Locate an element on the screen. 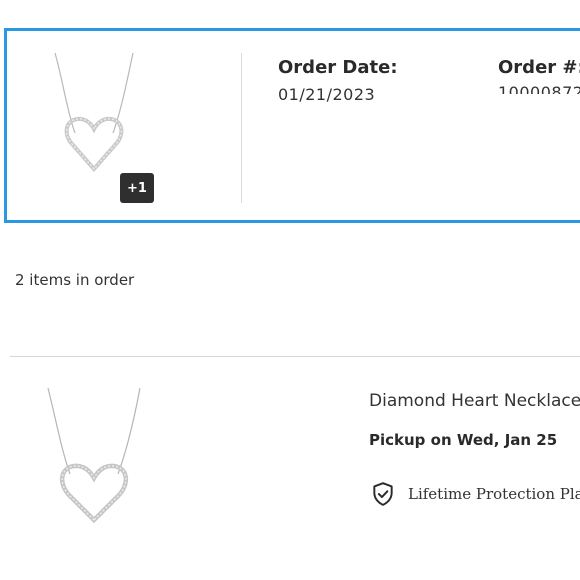 Image resolution: width=580 pixels, height=580 pixels. item-image is located at coordinates (95, 456).